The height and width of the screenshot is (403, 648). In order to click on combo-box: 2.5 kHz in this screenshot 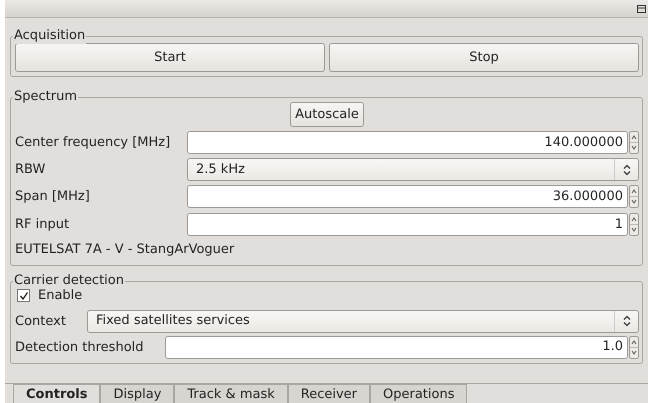, I will do `click(413, 169)`.